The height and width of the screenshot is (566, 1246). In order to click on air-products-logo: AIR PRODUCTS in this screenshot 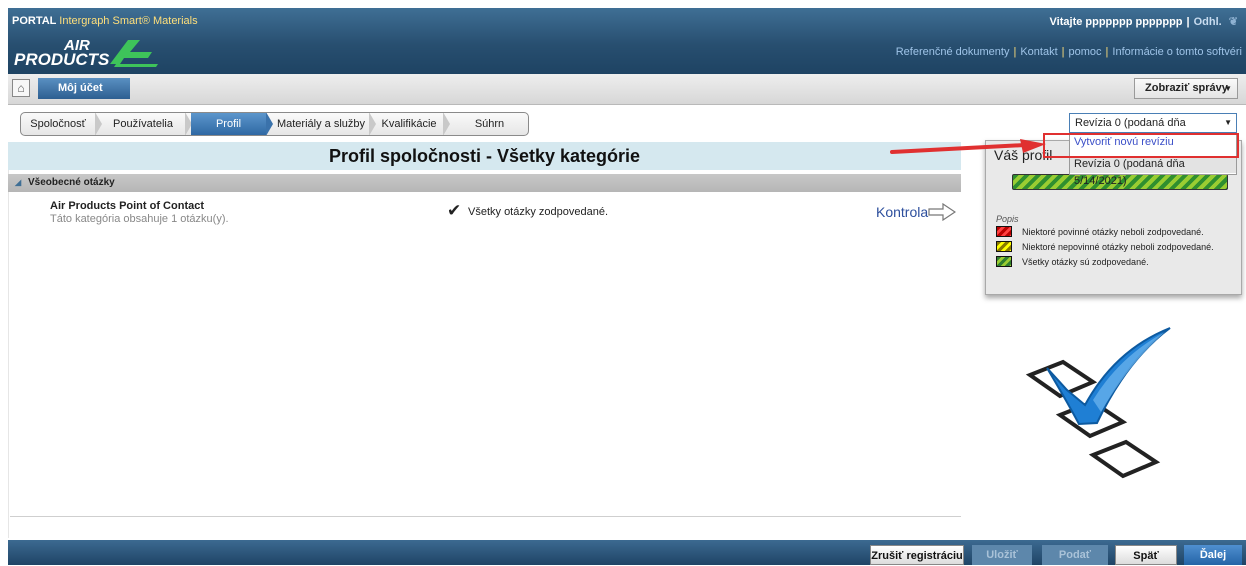, I will do `click(86, 52)`.